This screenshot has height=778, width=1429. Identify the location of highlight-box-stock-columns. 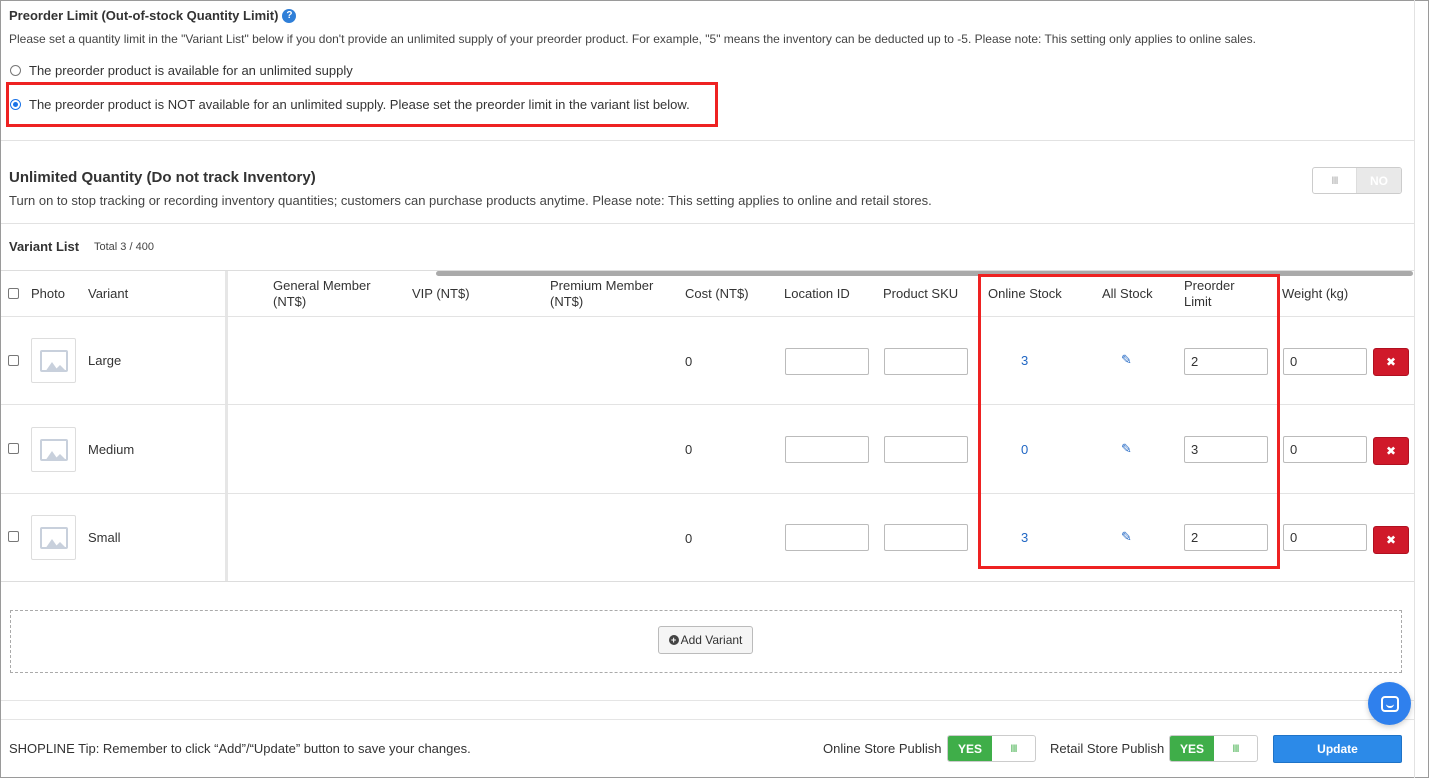
(1129, 421).